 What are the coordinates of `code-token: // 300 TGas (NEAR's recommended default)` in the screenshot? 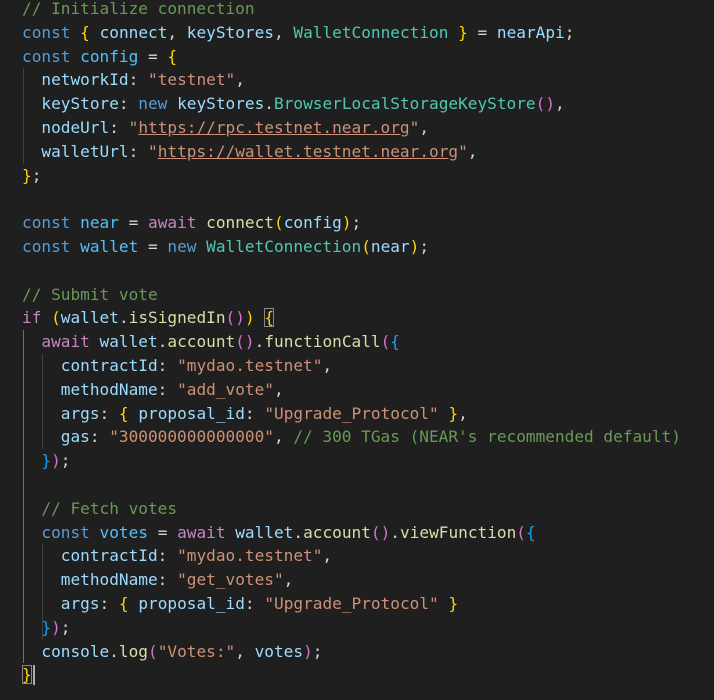 It's located at (487, 437).